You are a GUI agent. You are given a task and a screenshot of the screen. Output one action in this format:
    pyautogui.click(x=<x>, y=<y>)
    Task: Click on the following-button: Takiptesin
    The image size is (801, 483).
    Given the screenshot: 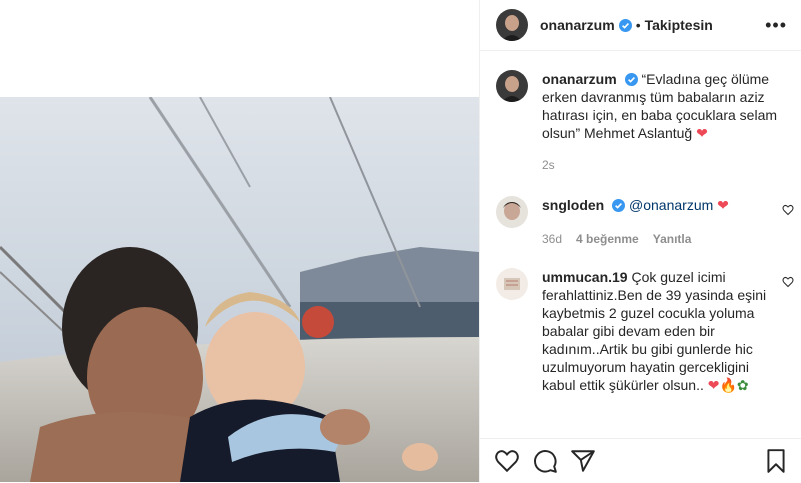 What is the action you would take?
    pyautogui.click(x=679, y=25)
    